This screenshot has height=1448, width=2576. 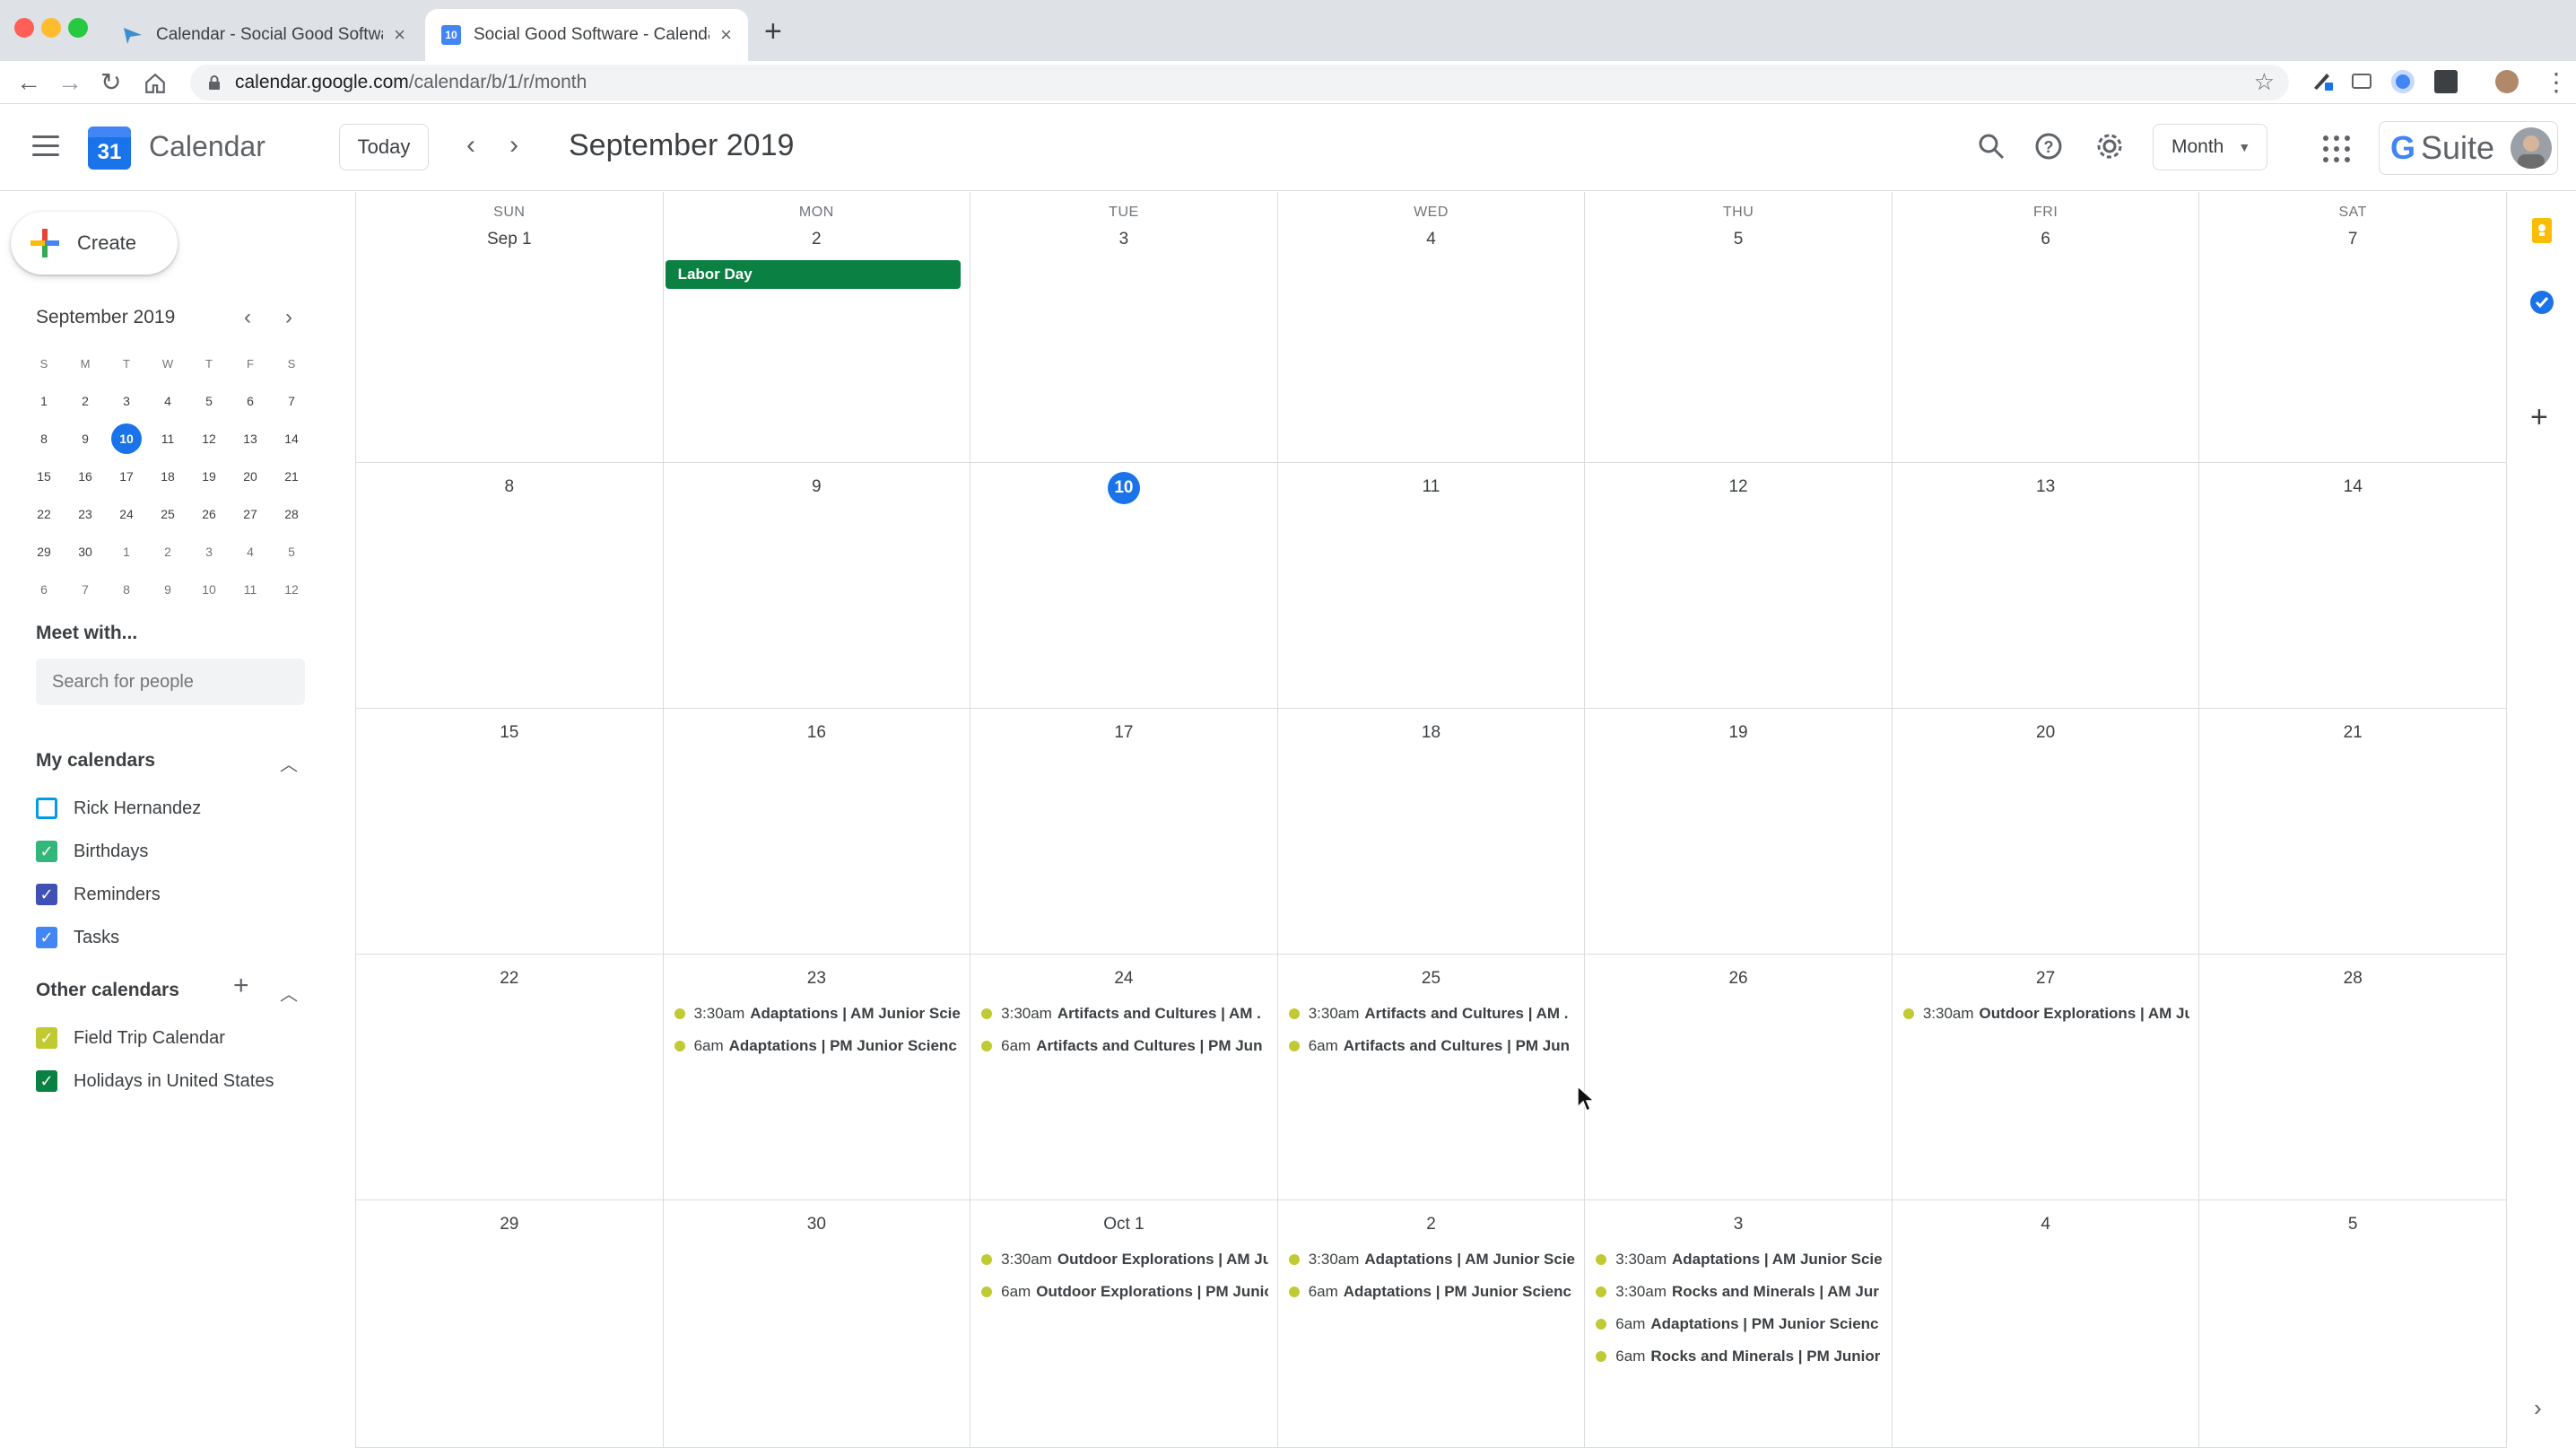 I want to click on day-cell: 13, so click(x=2046, y=586).